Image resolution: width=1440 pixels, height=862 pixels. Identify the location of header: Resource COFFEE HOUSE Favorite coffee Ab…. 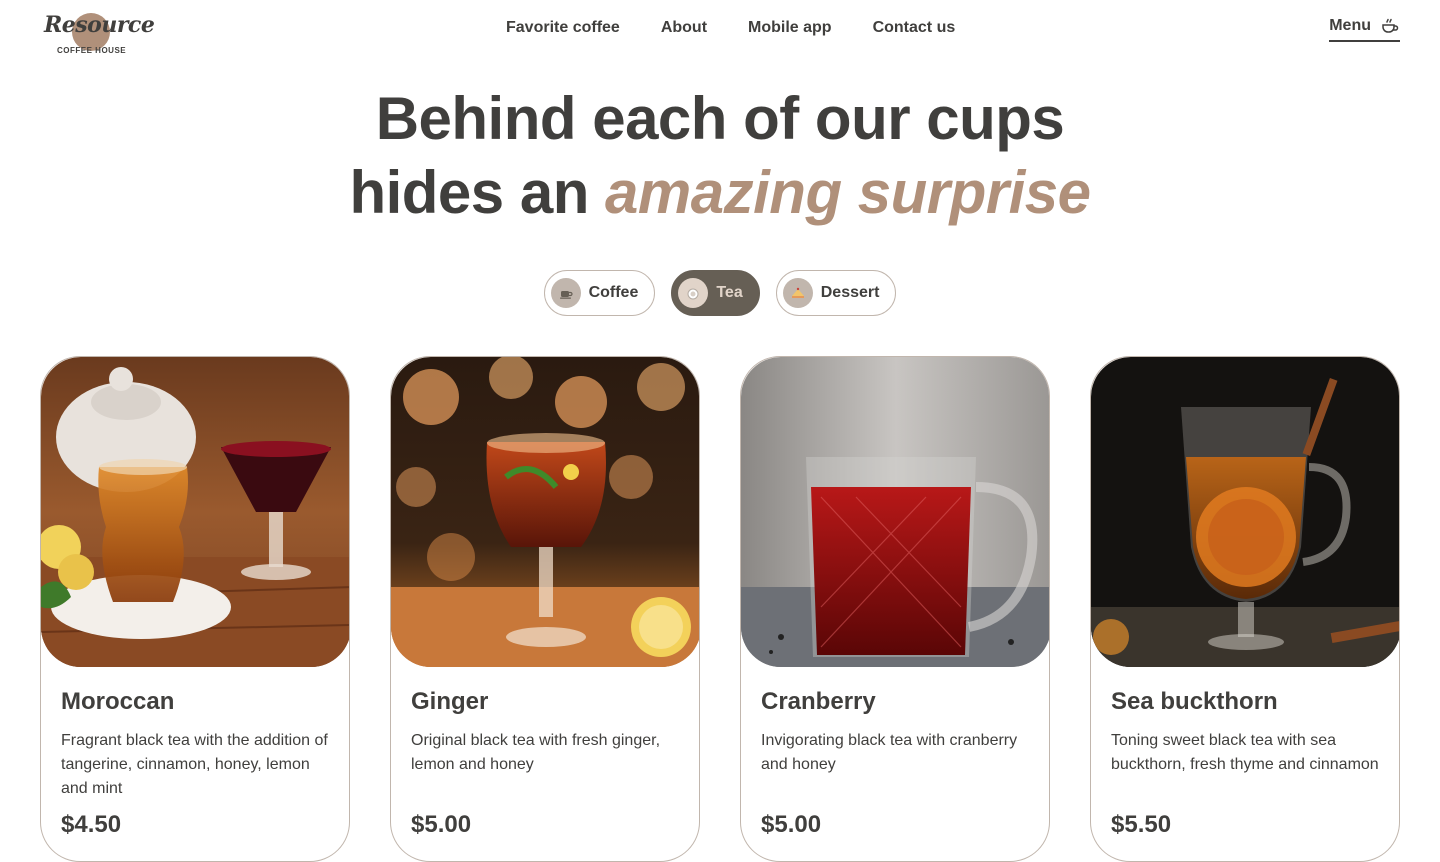
(720, 30).